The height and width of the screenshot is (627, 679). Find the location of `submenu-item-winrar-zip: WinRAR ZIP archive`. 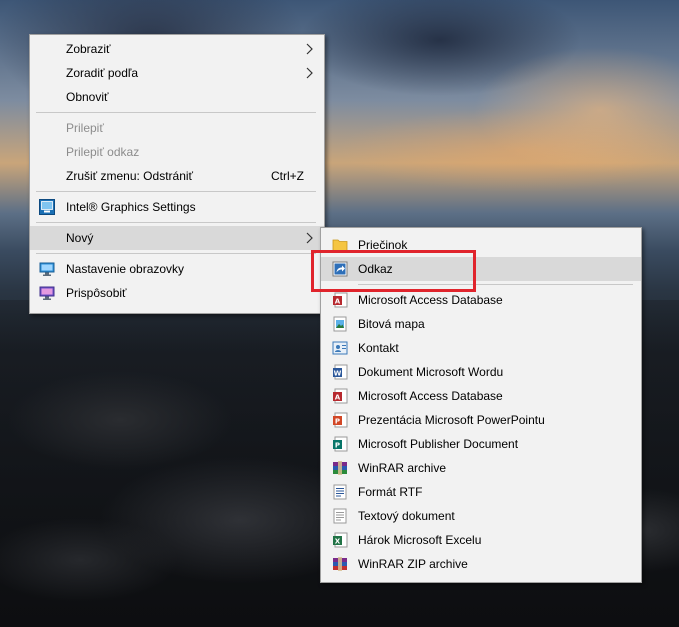

submenu-item-winrar-zip: WinRAR ZIP archive is located at coordinates (481, 564).